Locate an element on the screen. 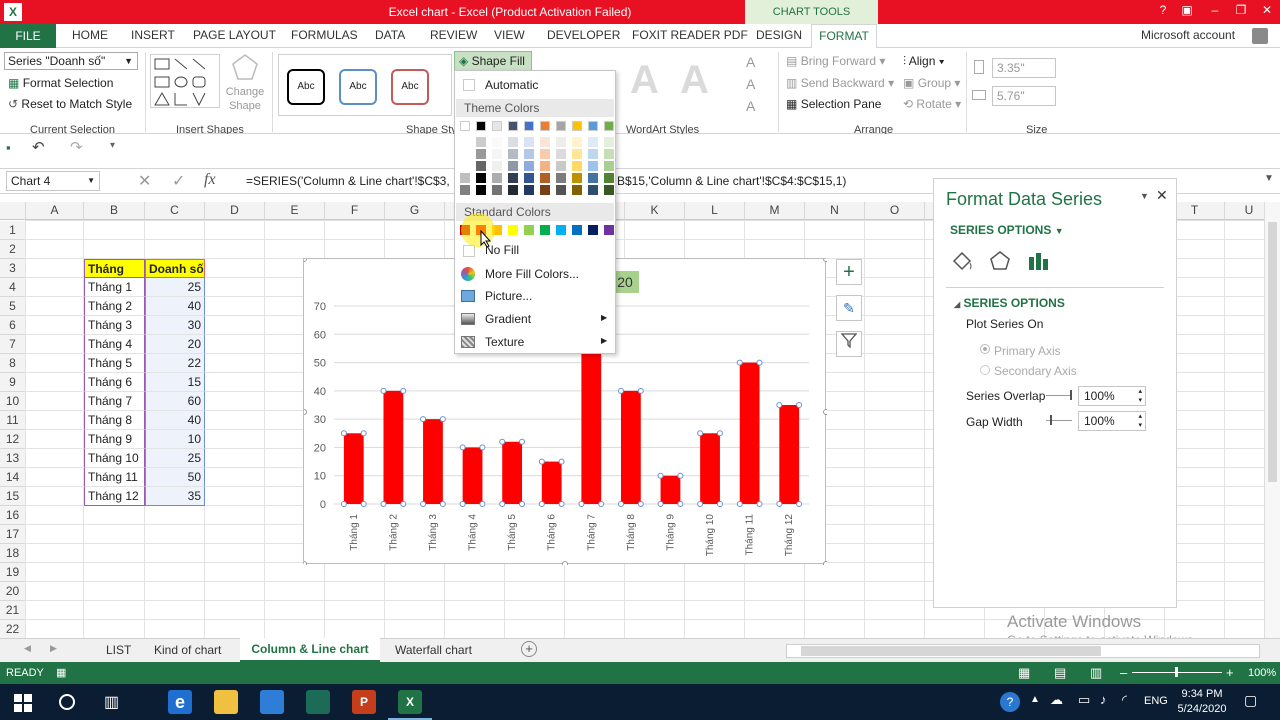 This screenshot has height=720, width=1280. sheet-tab-column-line: Column & Line chart is located at coordinates (310, 650).